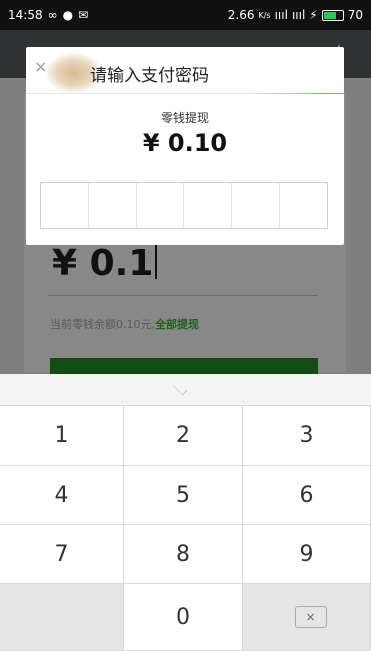  Describe the element at coordinates (307, 436) in the screenshot. I see `key-3: 3` at that location.